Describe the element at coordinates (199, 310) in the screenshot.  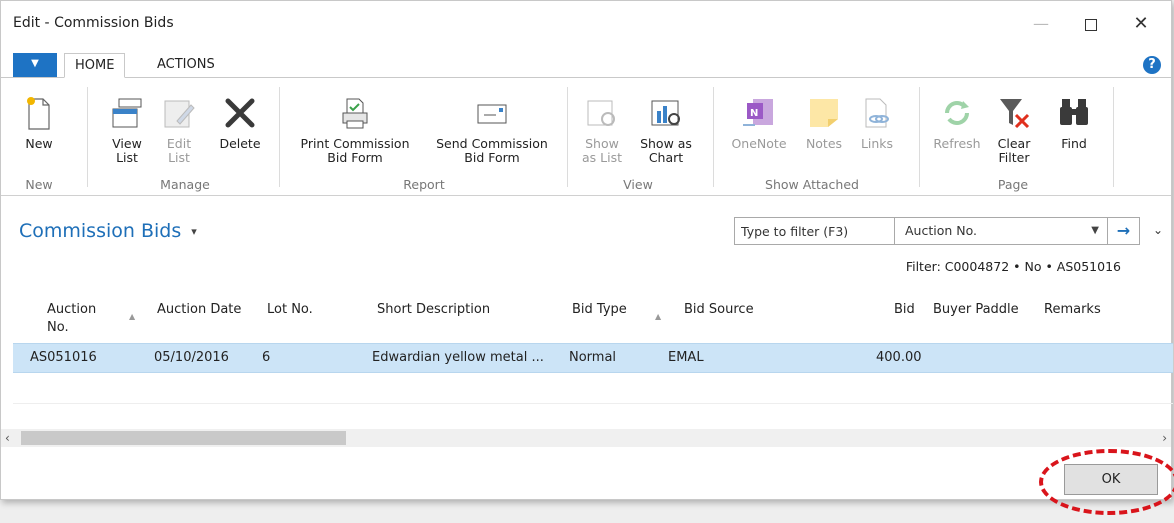
I see `column-header-auction-date: Auction Date` at that location.